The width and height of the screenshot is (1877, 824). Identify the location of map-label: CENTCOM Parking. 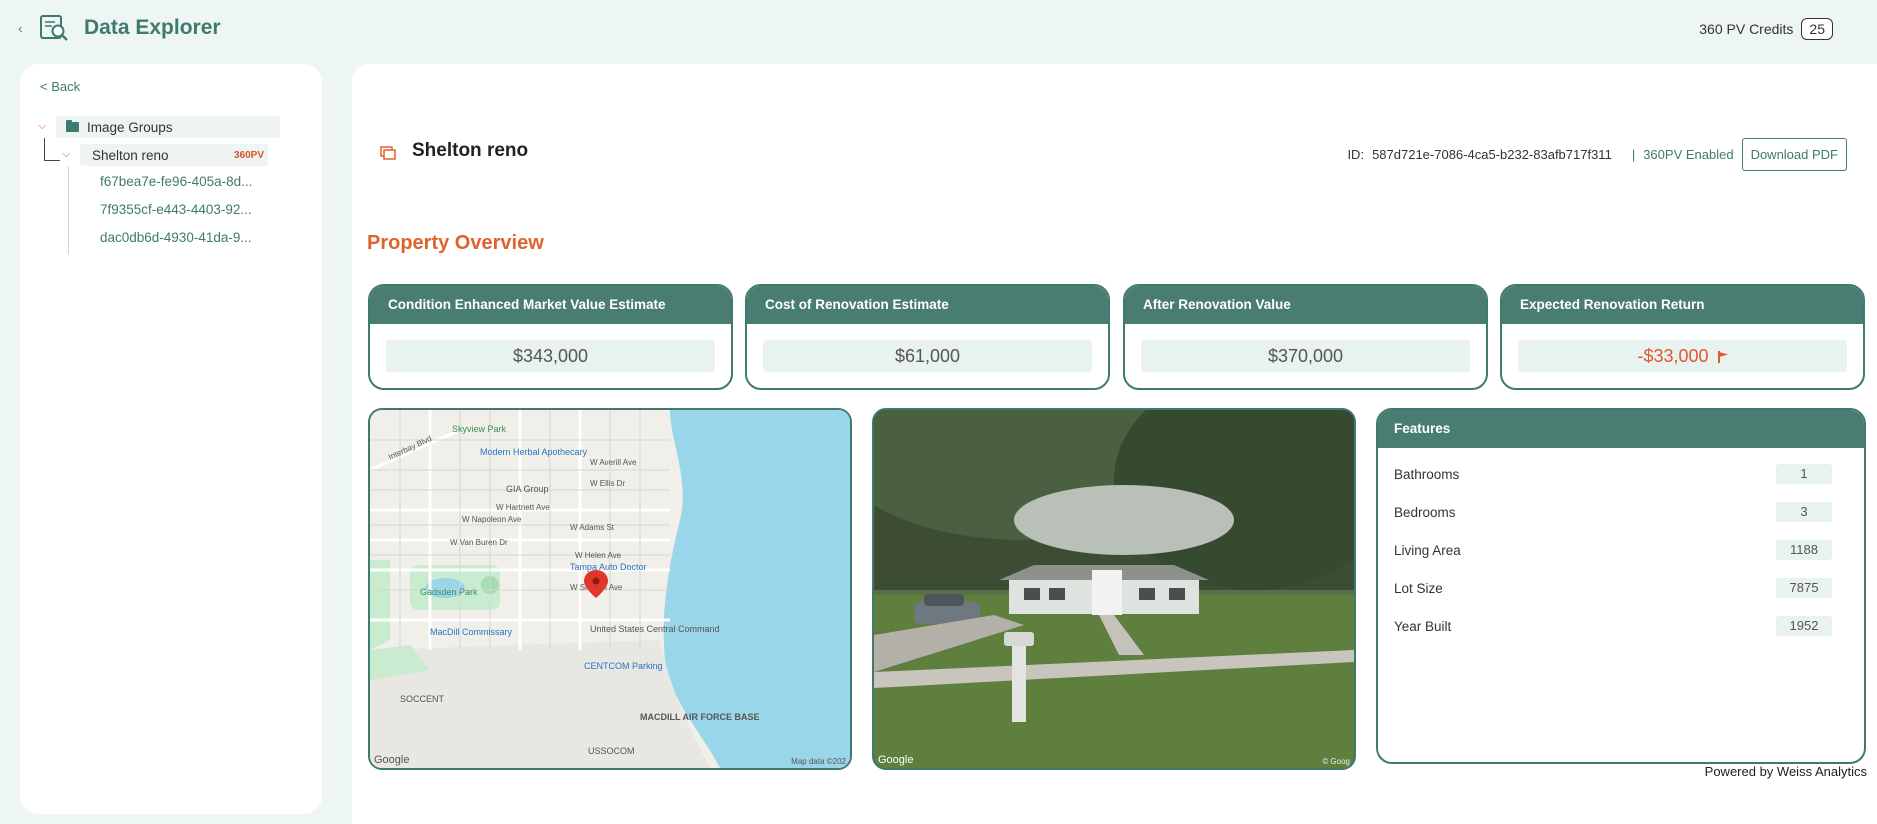
(623, 666).